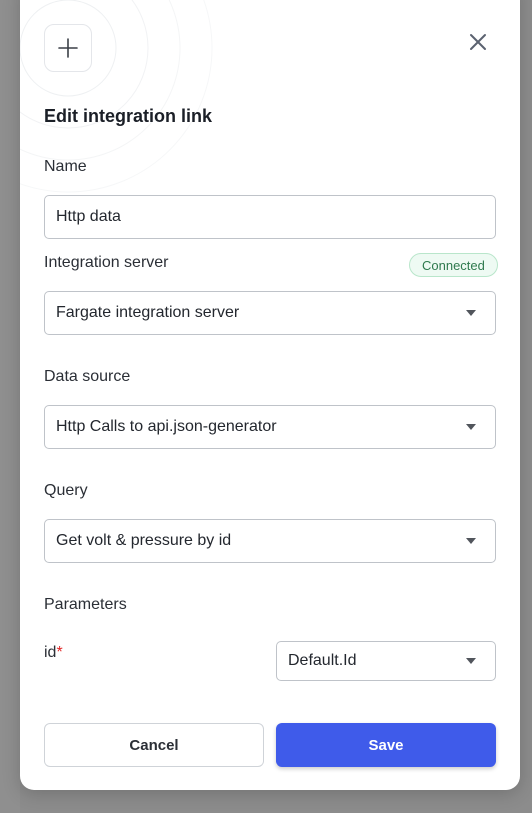 The height and width of the screenshot is (813, 532). I want to click on parameter-id-label: id*, so click(53, 653).